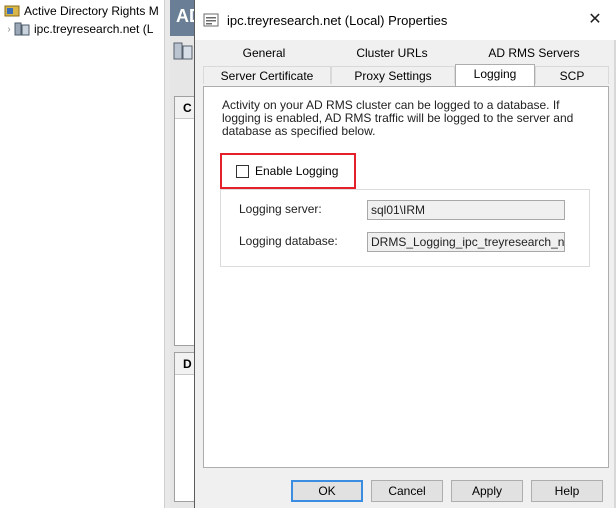 The image size is (616, 508). What do you see at coordinates (567, 491) in the screenshot?
I see `help-button: Help` at bounding box center [567, 491].